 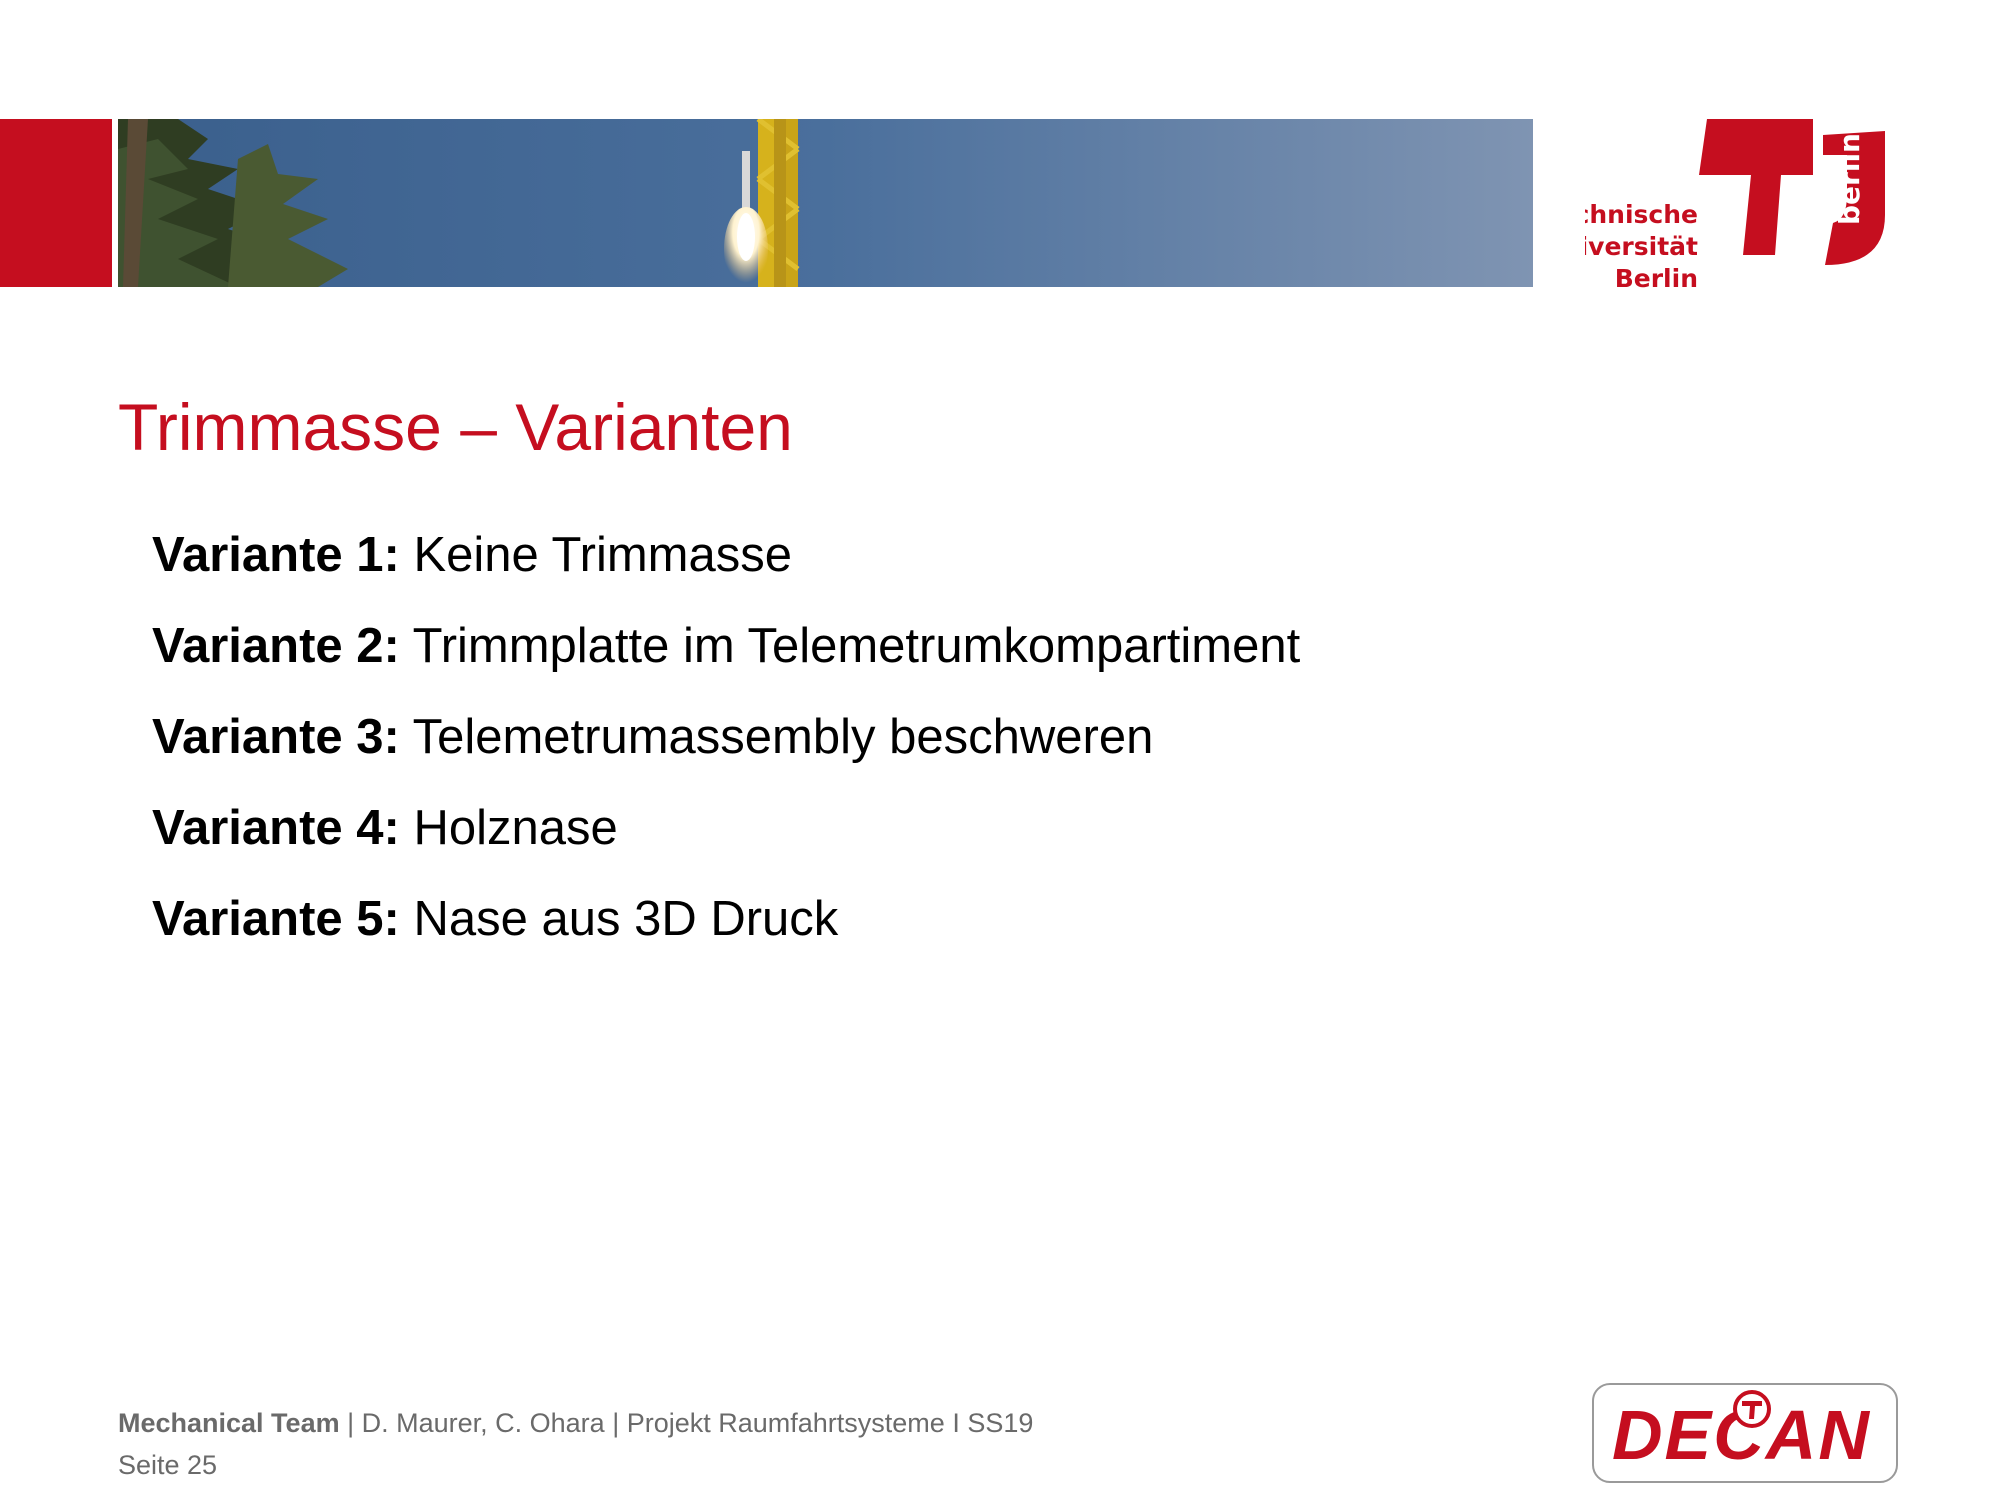 What do you see at coordinates (1752, 1409) in the screenshot?
I see `tu-badge-icon` at bounding box center [1752, 1409].